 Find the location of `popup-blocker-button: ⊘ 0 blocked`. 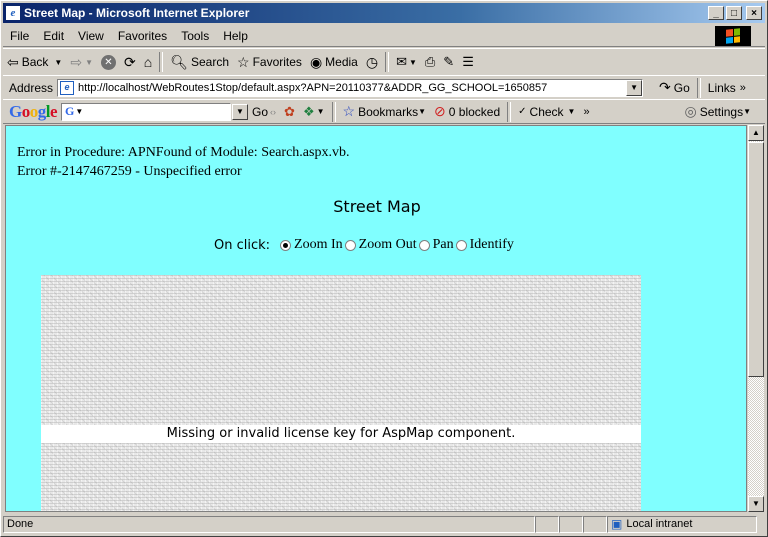

popup-blocker-button: ⊘ 0 blocked is located at coordinates (467, 112).